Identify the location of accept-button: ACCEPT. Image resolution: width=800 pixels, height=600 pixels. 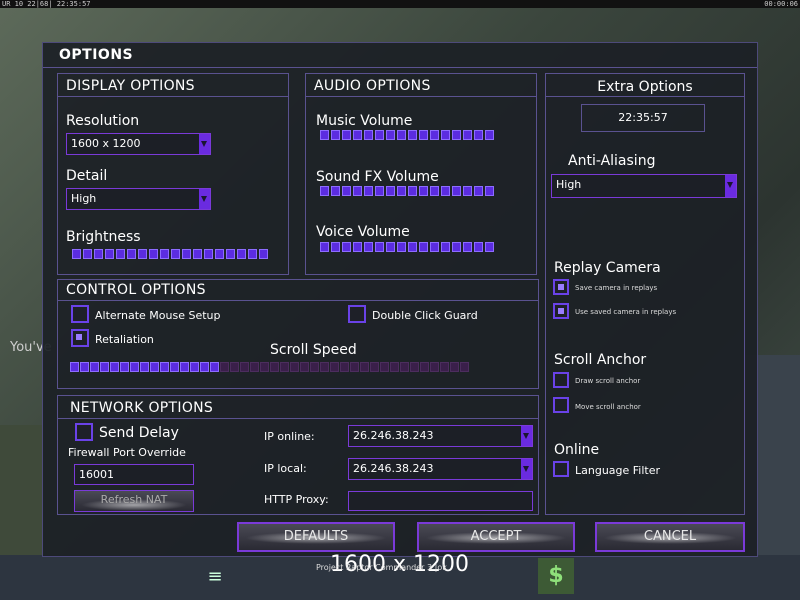
(496, 537).